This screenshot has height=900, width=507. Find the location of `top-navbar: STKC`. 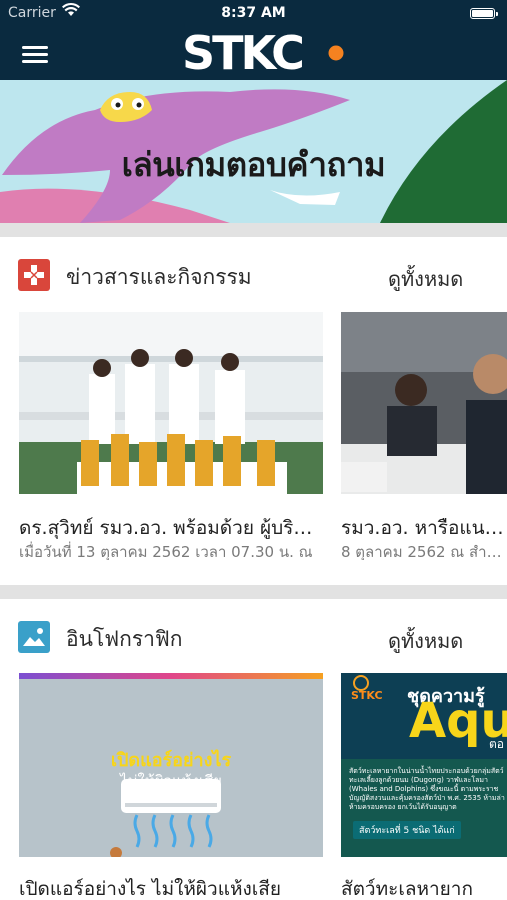

top-navbar: STKC is located at coordinates (253, 54).